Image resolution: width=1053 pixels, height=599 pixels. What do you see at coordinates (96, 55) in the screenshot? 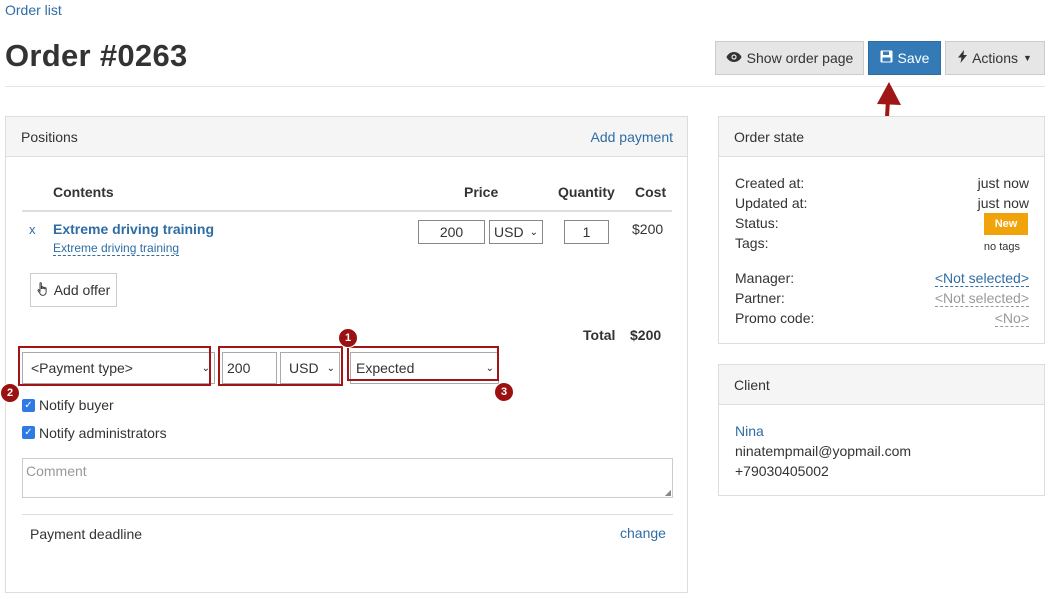
I see `page-title: Order #0263` at bounding box center [96, 55].